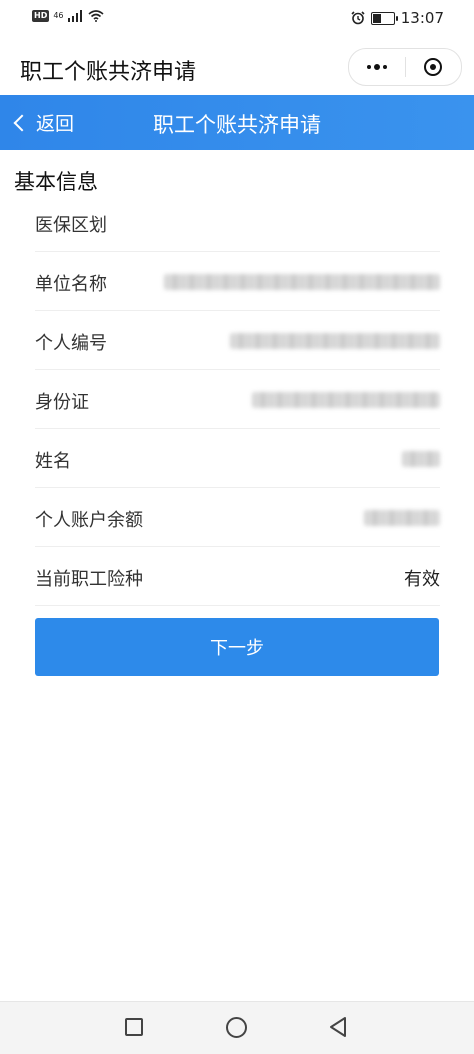  What do you see at coordinates (134, 1027) in the screenshot?
I see `recent-apps-icon` at bounding box center [134, 1027].